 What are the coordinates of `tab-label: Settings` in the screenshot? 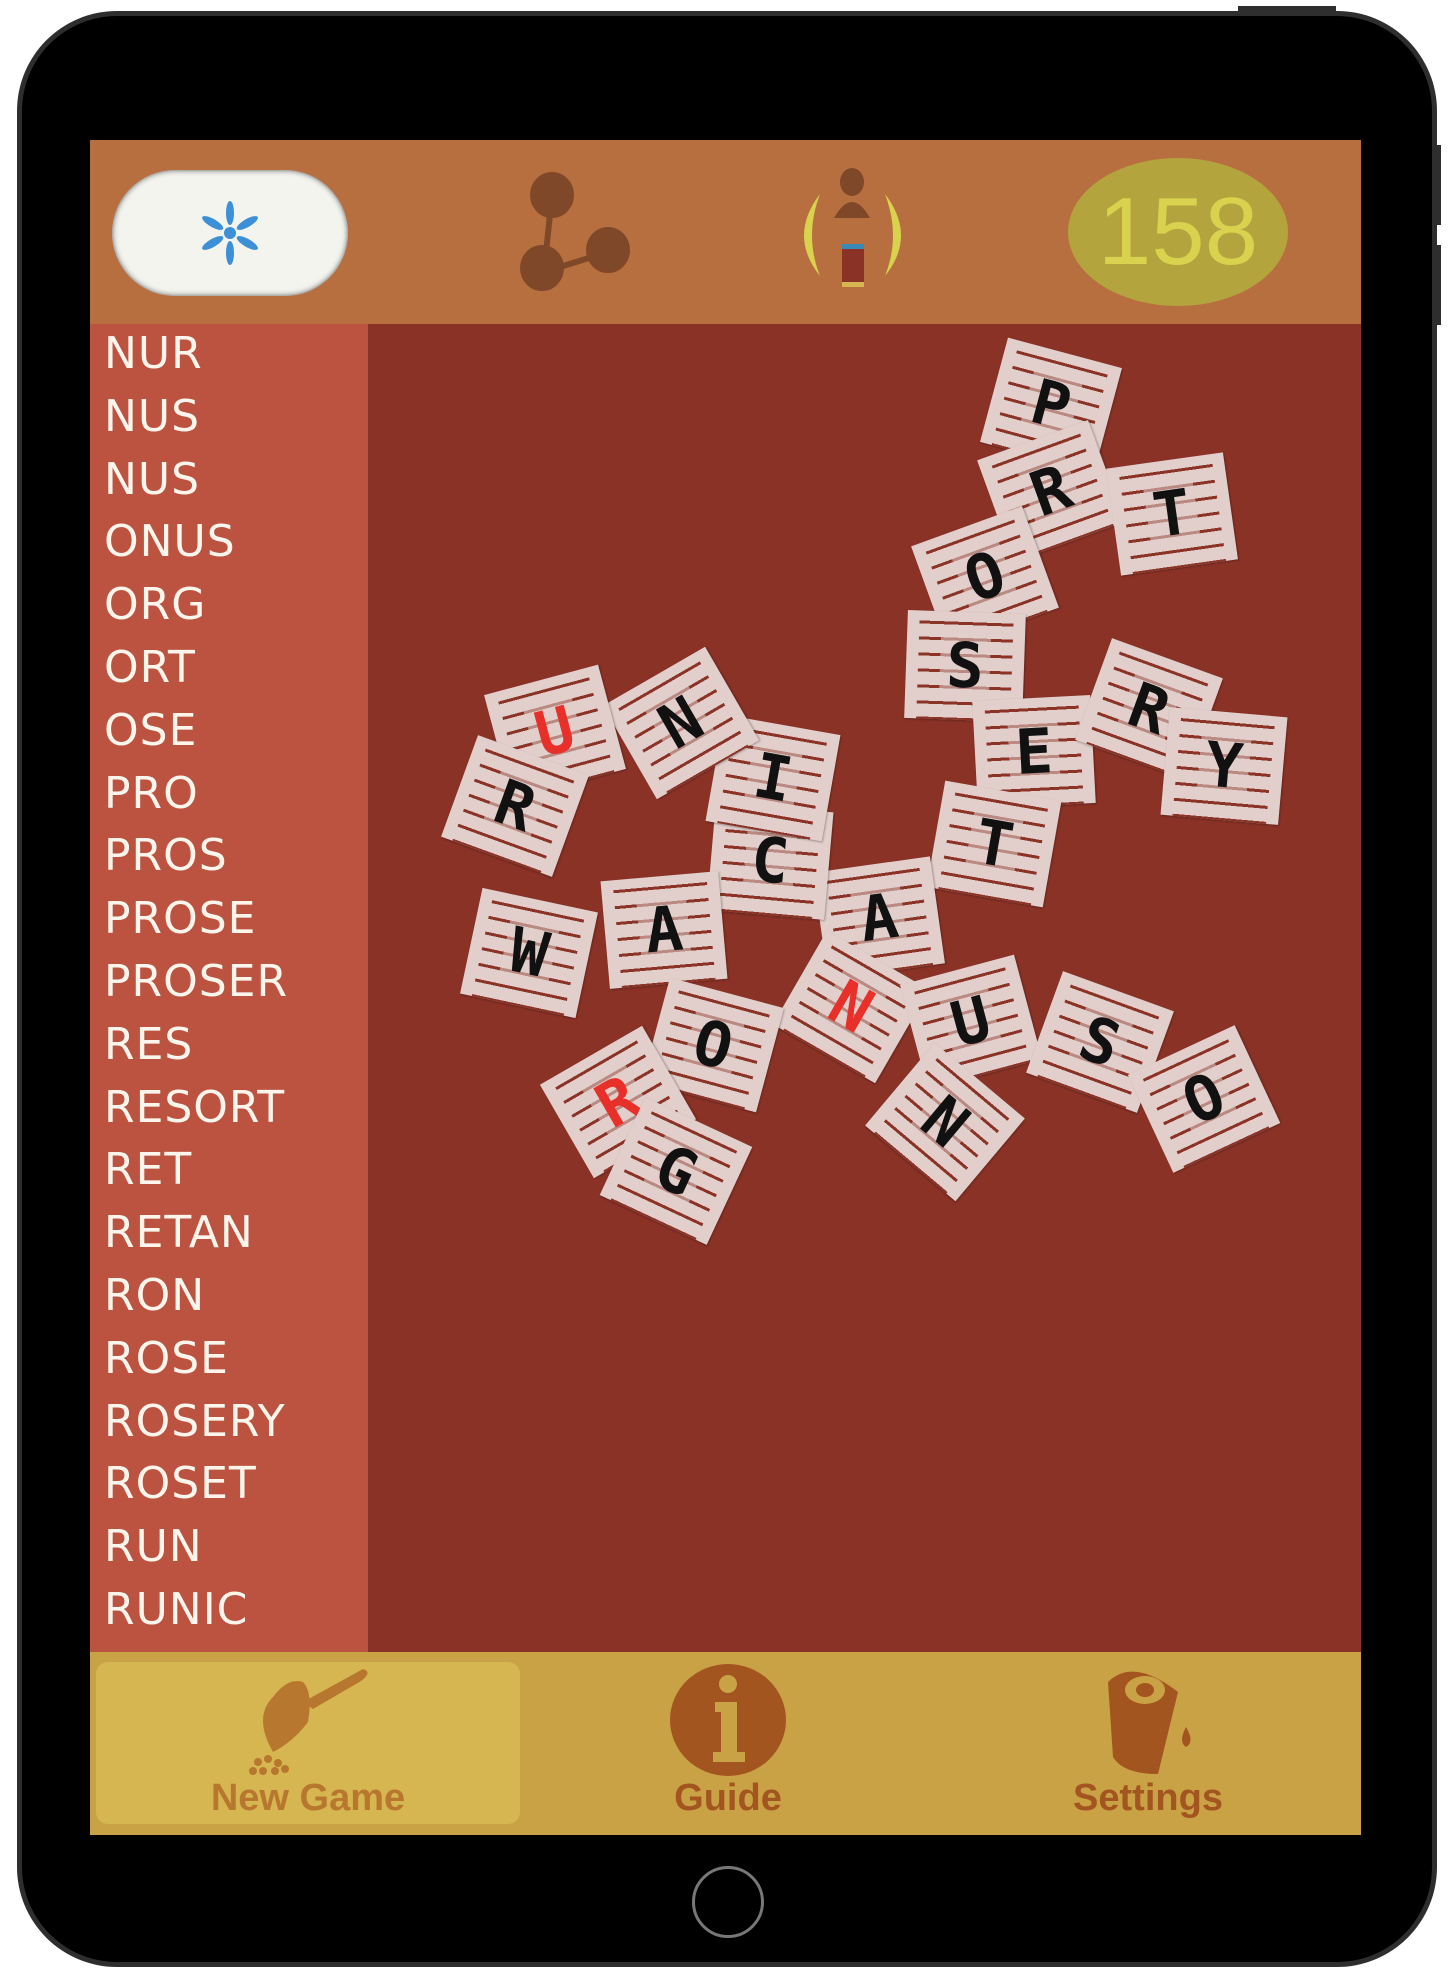 It's located at (1148, 1798).